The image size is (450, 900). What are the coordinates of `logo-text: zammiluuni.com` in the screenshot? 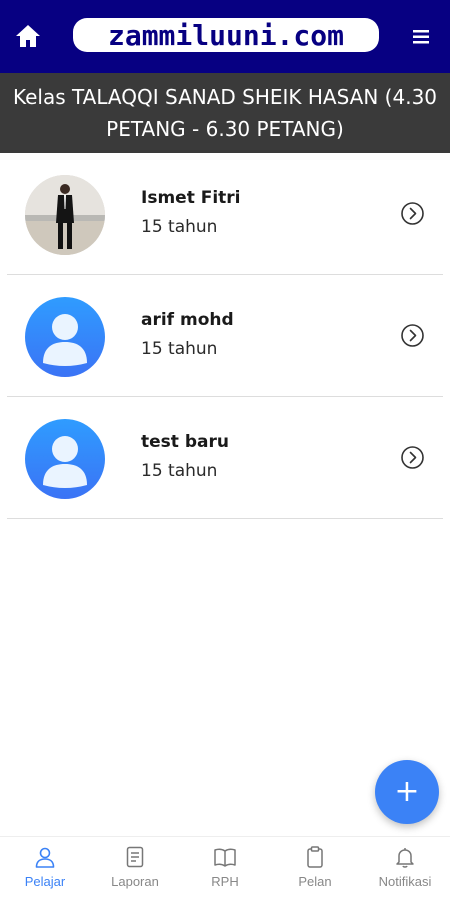 It's located at (225, 35).